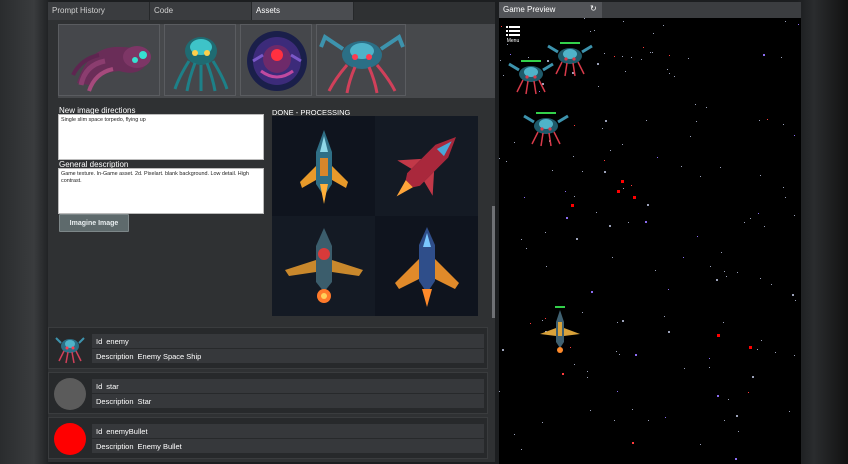  Describe the element at coordinates (593, 8) in the screenshot. I see `refresh-icon: ↻` at that location.